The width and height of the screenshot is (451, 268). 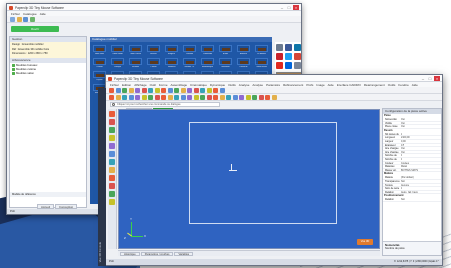 I want to click on catalog-item: Bibliothèque, so click(x=207, y=63).